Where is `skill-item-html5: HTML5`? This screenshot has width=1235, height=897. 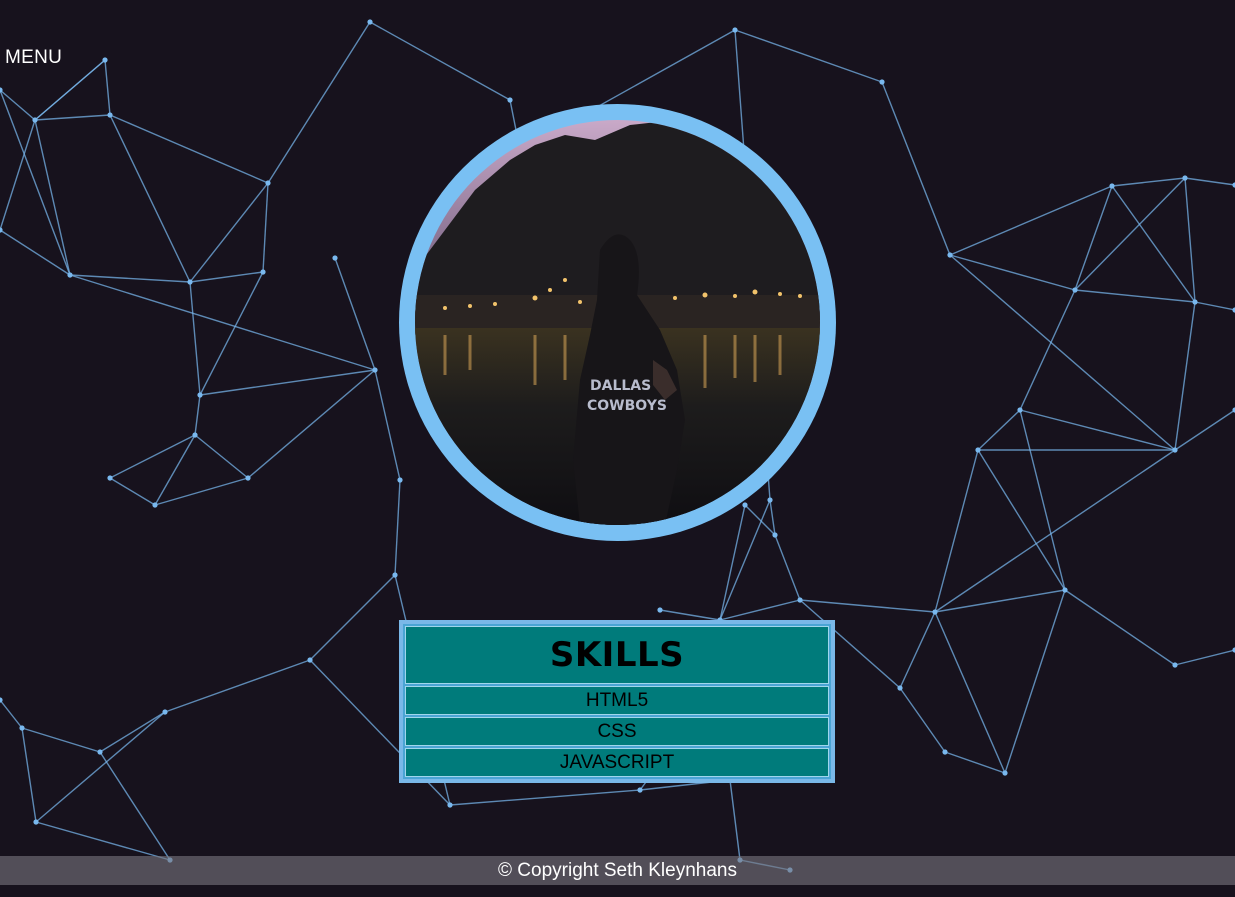
skill-item-html5: HTML5 is located at coordinates (617, 700).